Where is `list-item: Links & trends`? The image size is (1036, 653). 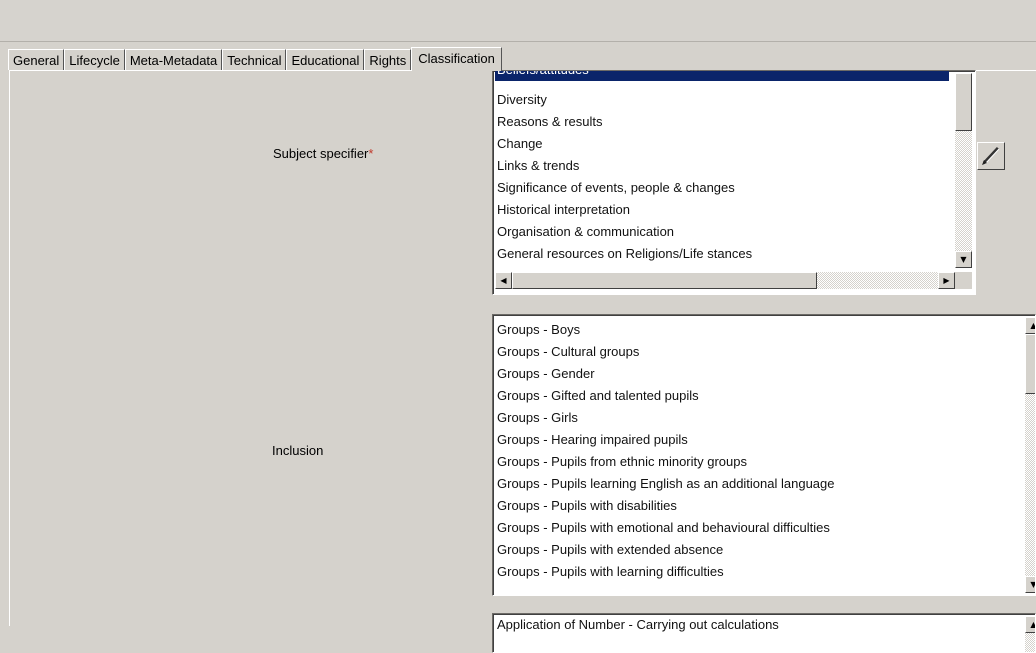
list-item: Links & trends is located at coordinates (537, 166).